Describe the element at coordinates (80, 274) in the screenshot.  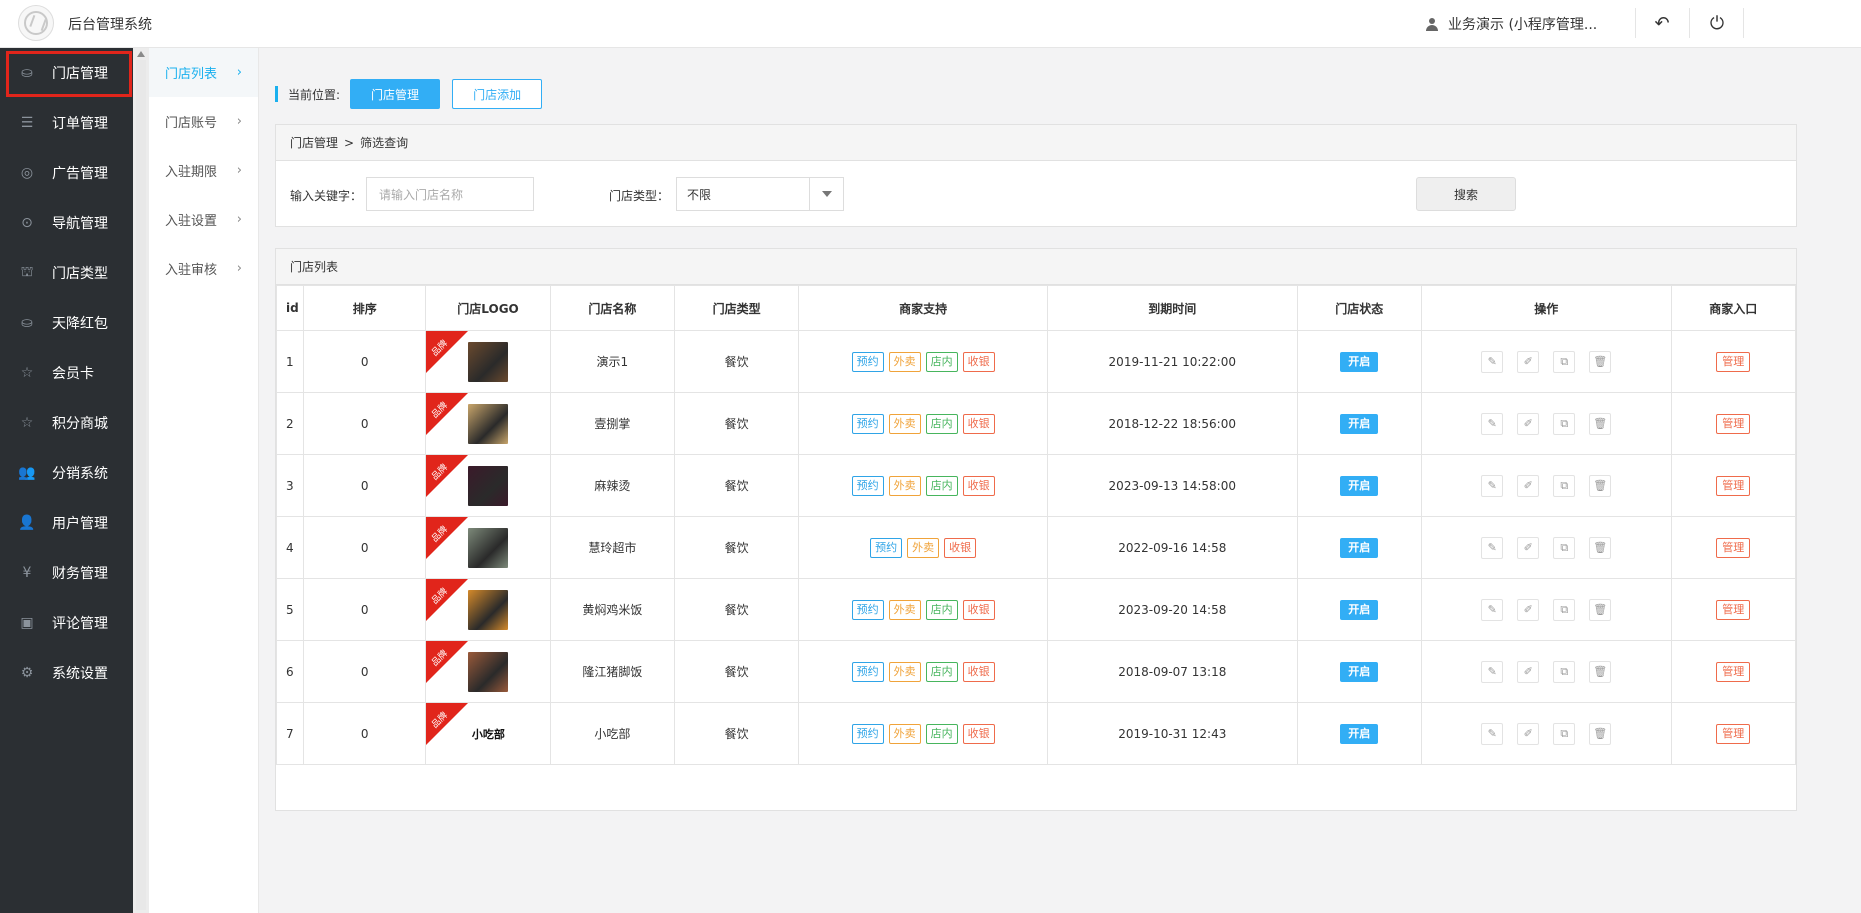
I see `sidebar-item-label: 门店类型` at that location.